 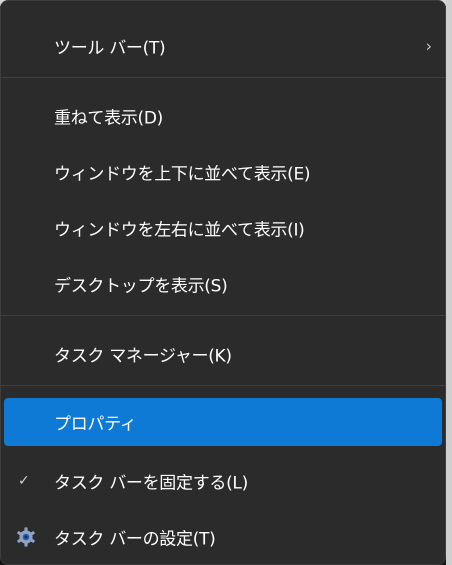 I want to click on background-window-edge, so click(x=449, y=282).